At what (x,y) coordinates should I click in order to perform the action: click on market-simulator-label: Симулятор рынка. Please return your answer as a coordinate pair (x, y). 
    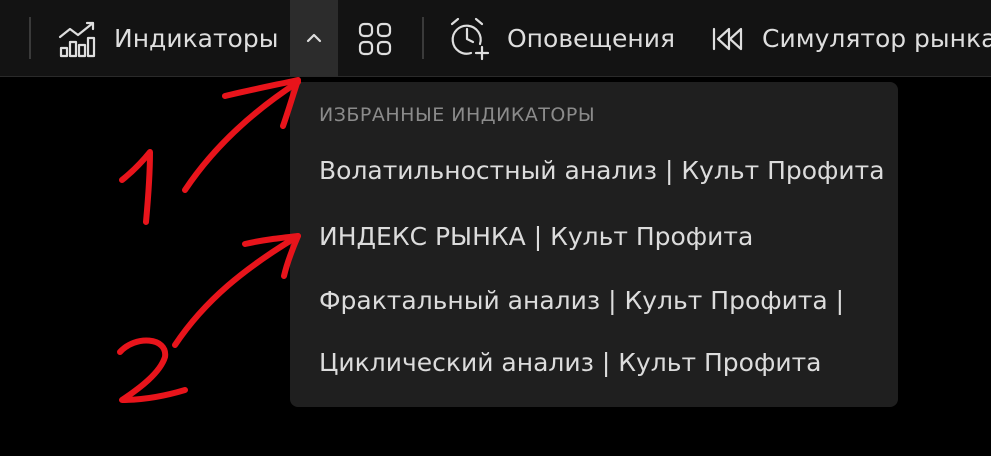
    Looking at the image, I should click on (876, 38).